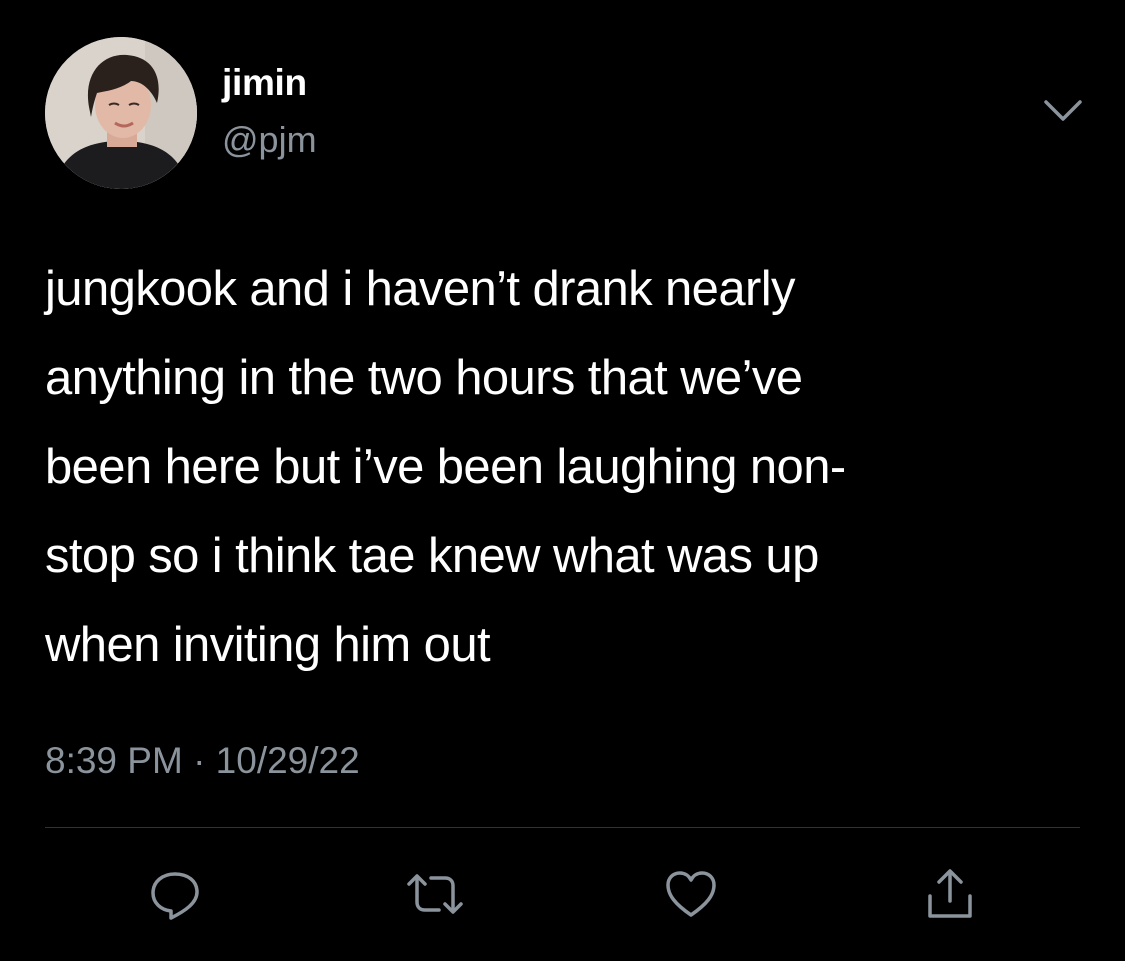  What do you see at coordinates (264, 82) in the screenshot?
I see `display-name: jimin` at bounding box center [264, 82].